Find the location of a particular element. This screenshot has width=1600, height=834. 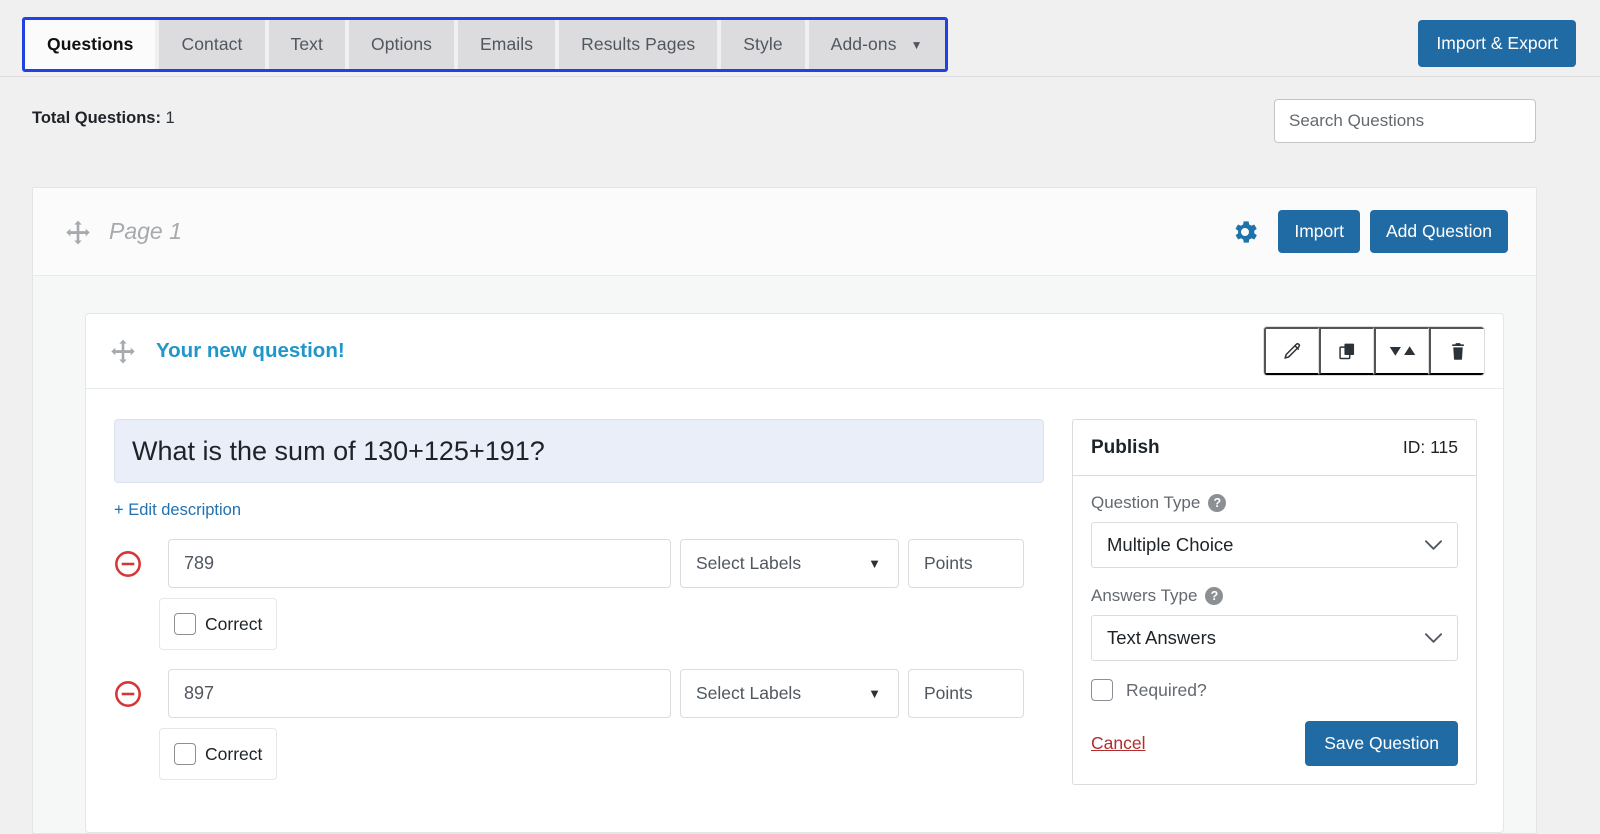

tab-results-pages: Results Pages is located at coordinates (640, 44).